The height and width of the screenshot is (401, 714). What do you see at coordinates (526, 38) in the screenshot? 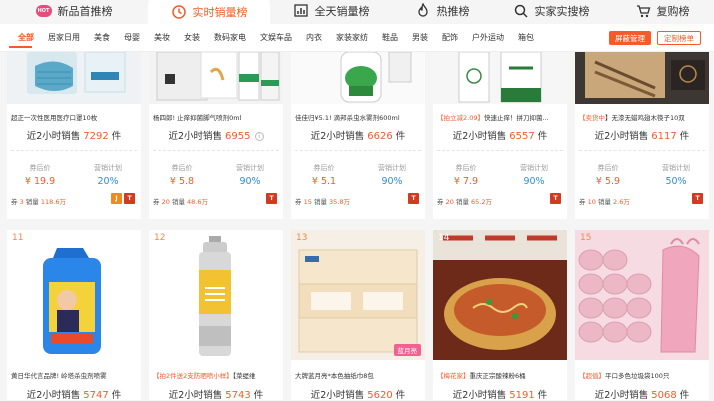
I see `category-bags: 箱包` at bounding box center [526, 38].